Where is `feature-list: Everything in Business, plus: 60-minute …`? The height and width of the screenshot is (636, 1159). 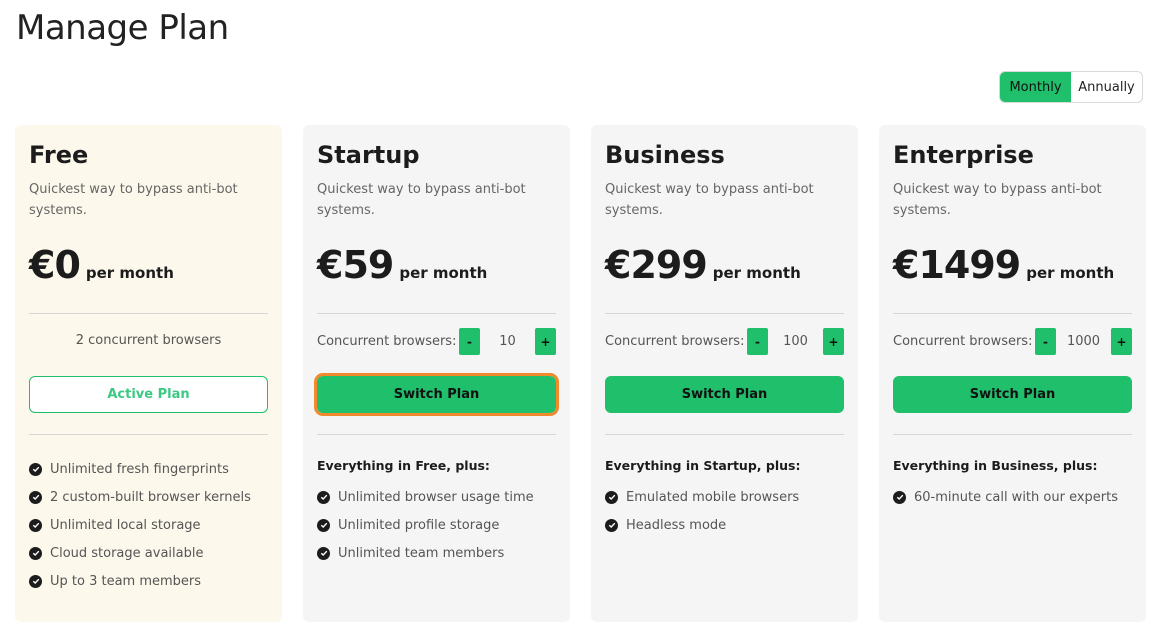
feature-list: Everything in Business, plus: 60-minute … is located at coordinates (1014, 483).